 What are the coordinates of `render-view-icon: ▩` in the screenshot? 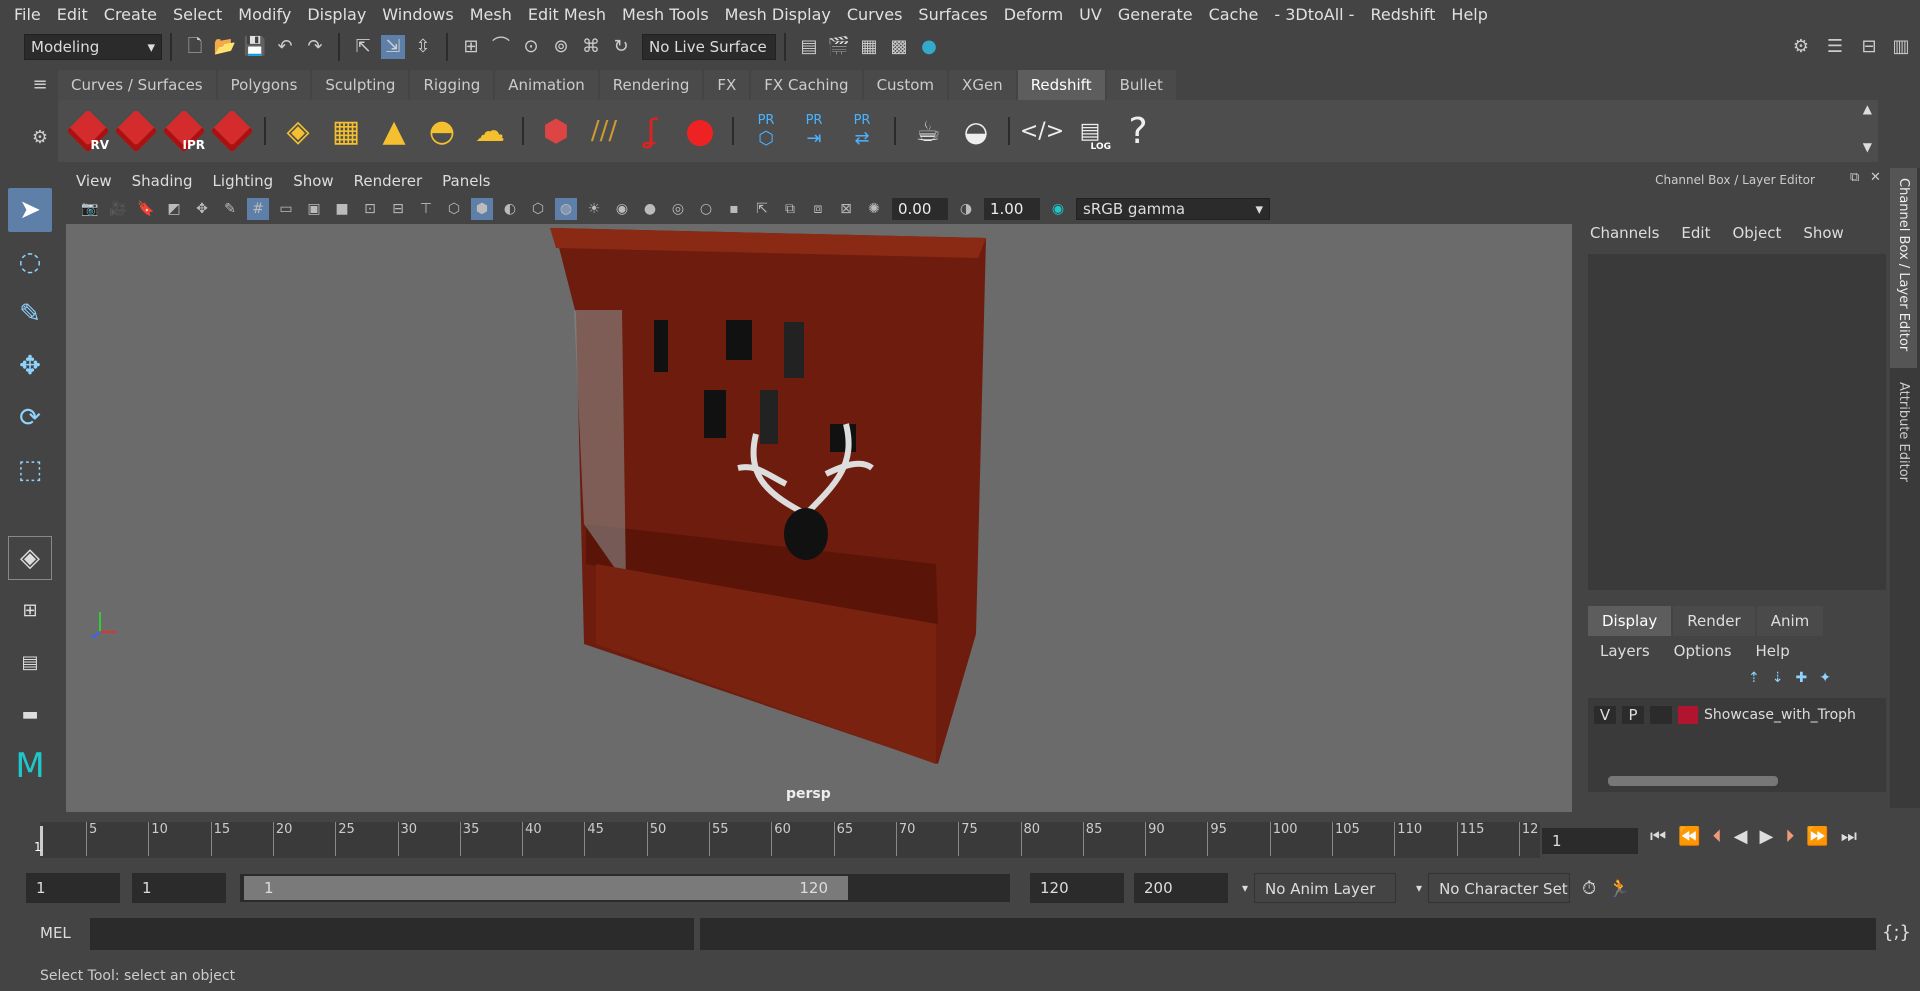 It's located at (899, 47).